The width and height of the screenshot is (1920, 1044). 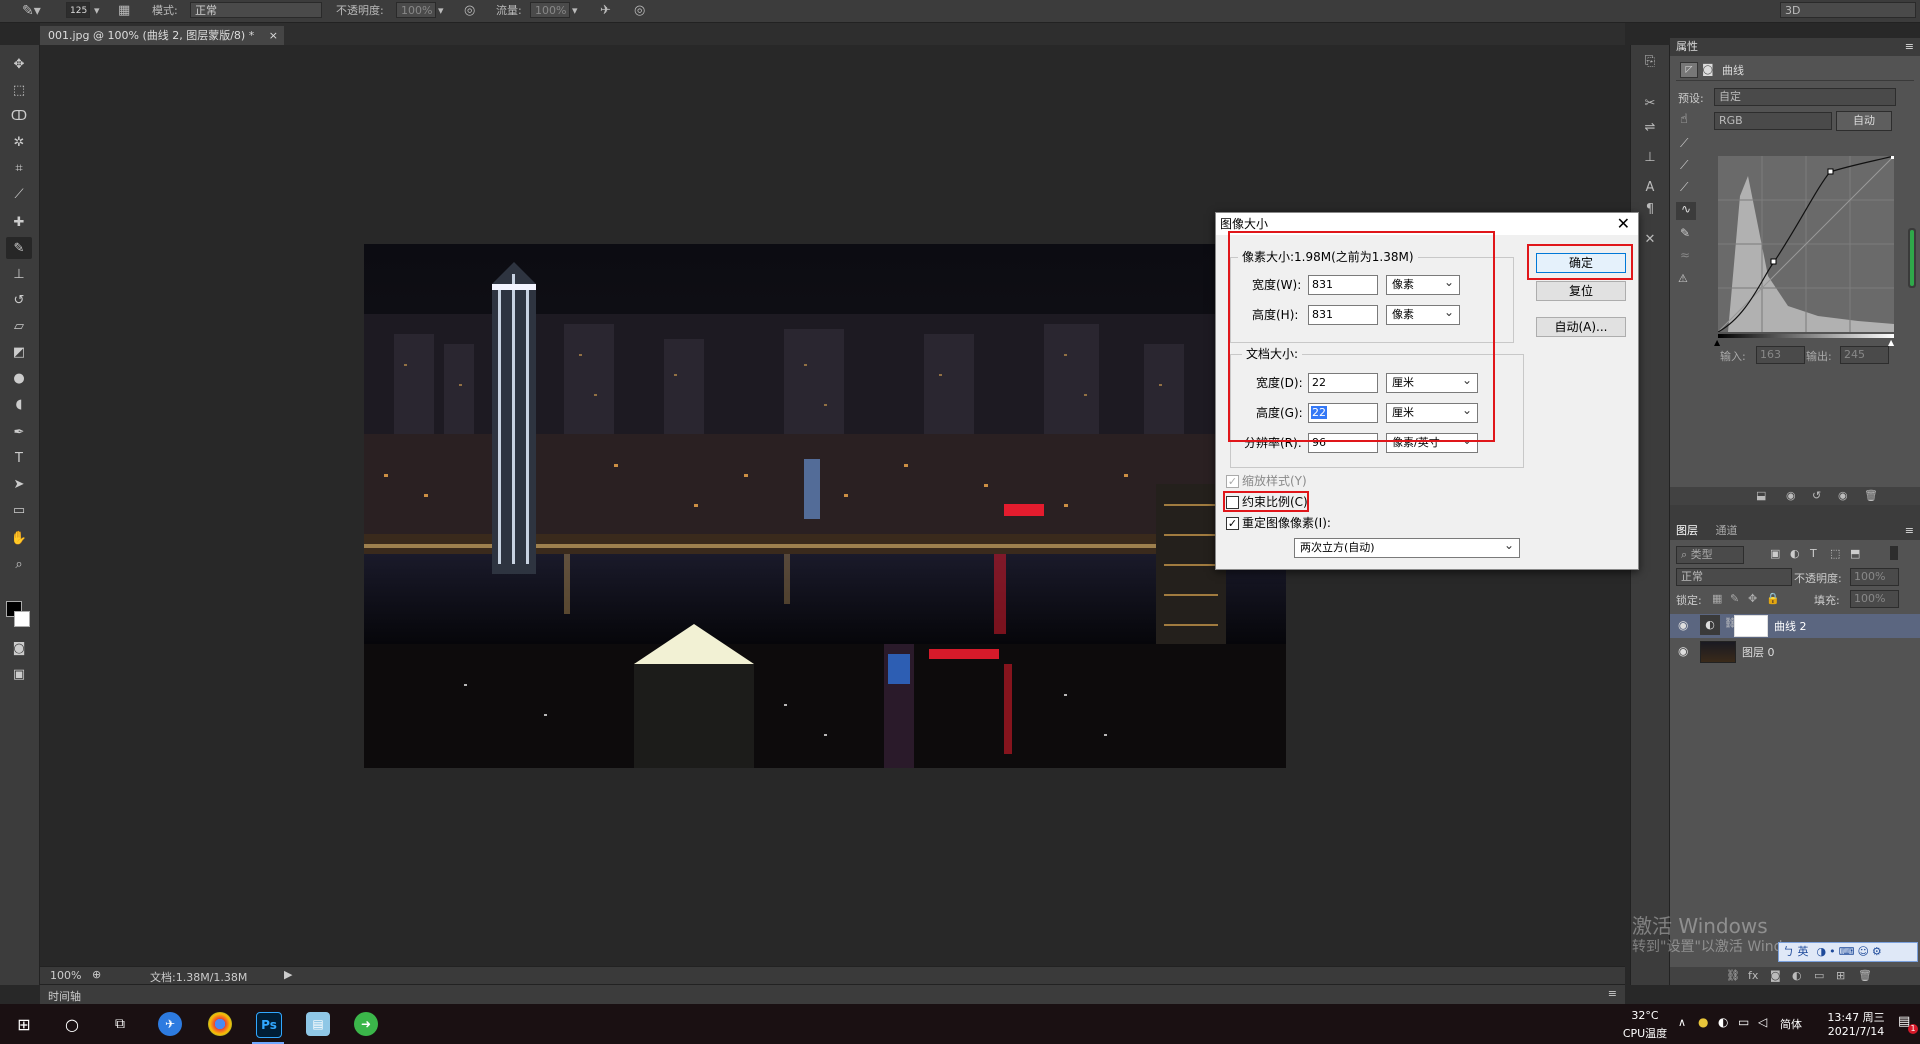 I want to click on tray-app2-icon: ◐, so click(x=1723, y=1022).